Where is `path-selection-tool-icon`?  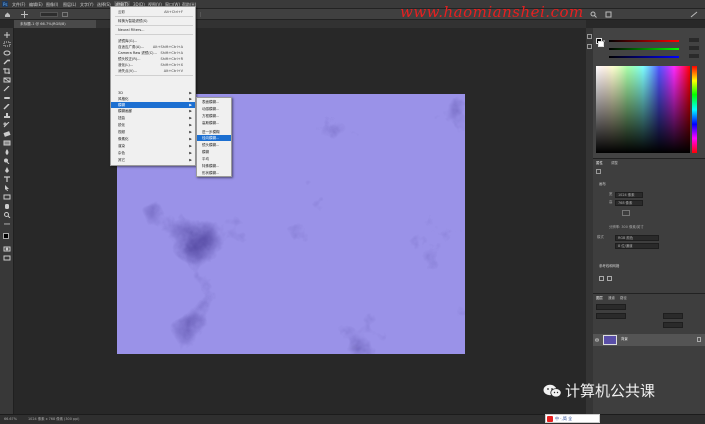 path-selection-tool-icon is located at coordinates (7, 188).